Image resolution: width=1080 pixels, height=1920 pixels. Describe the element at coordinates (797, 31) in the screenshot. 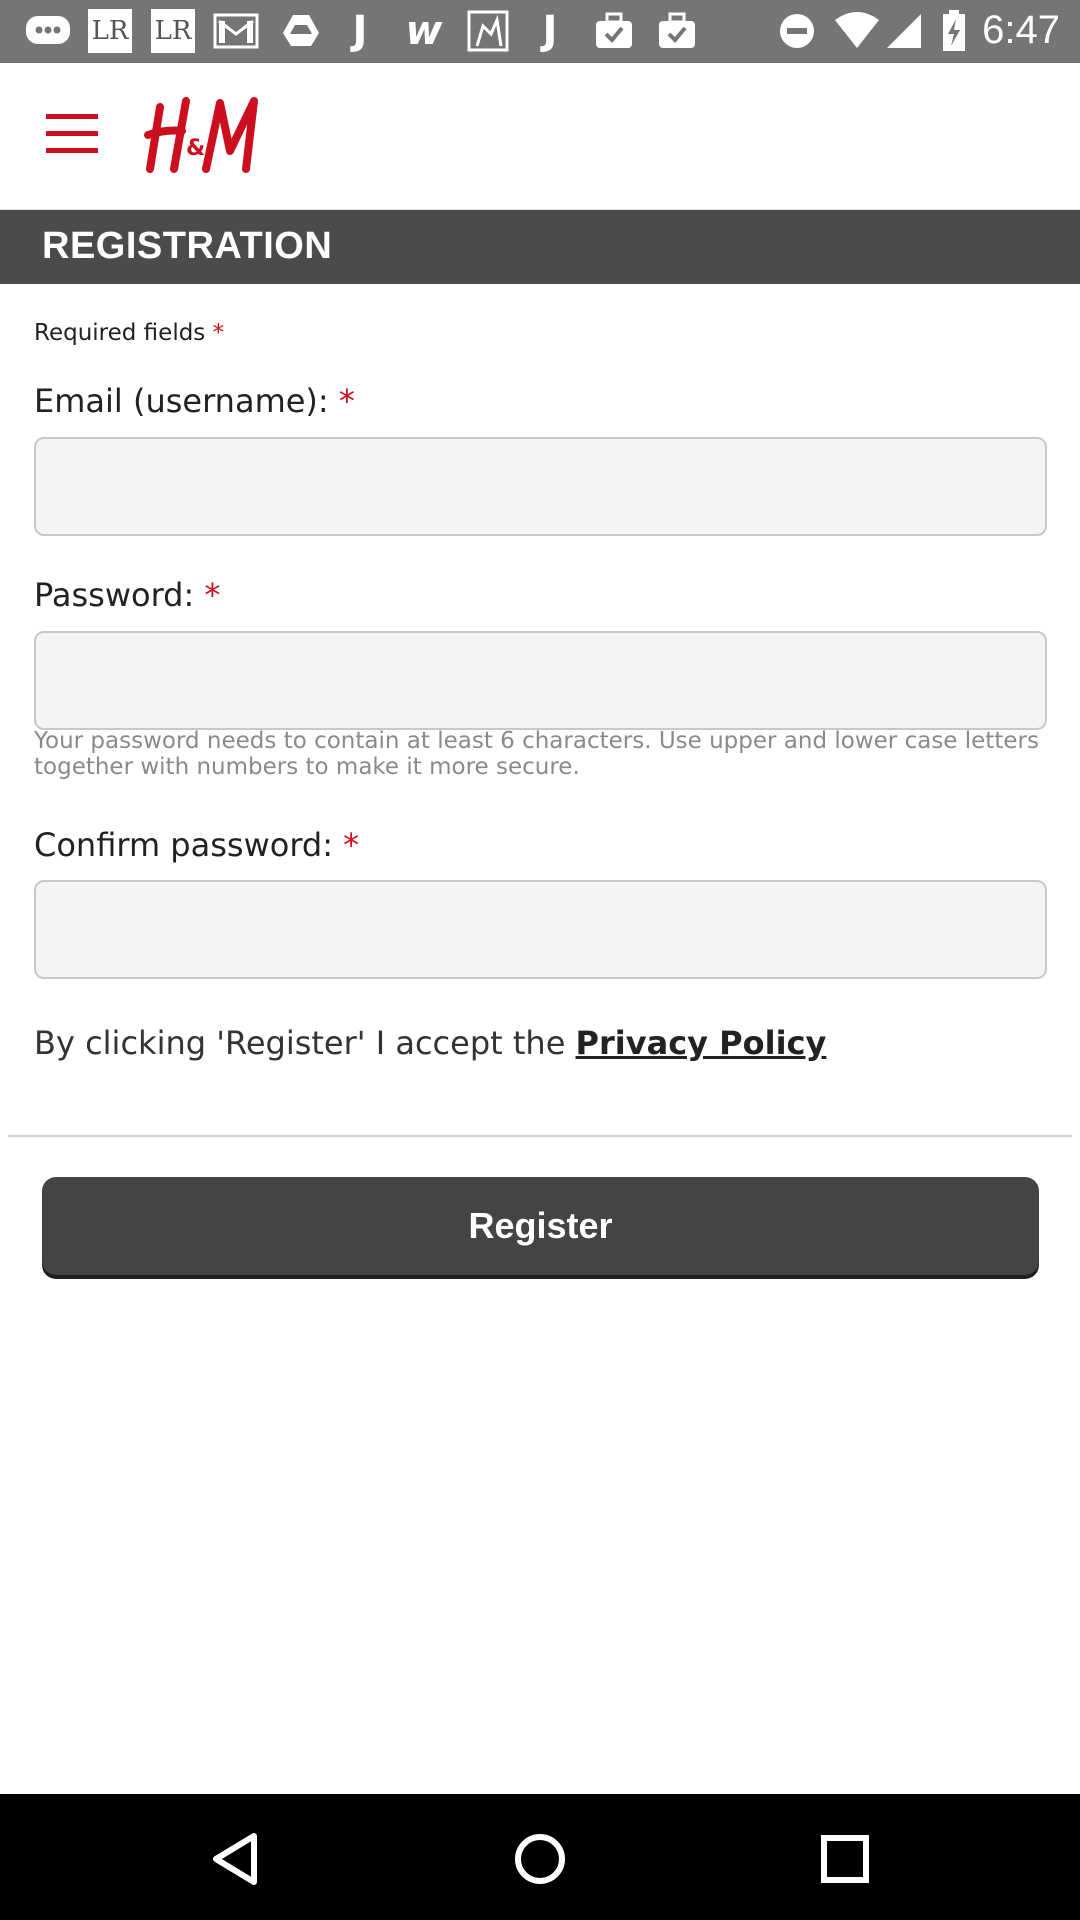

I see `do-not-disturb-icon` at that location.